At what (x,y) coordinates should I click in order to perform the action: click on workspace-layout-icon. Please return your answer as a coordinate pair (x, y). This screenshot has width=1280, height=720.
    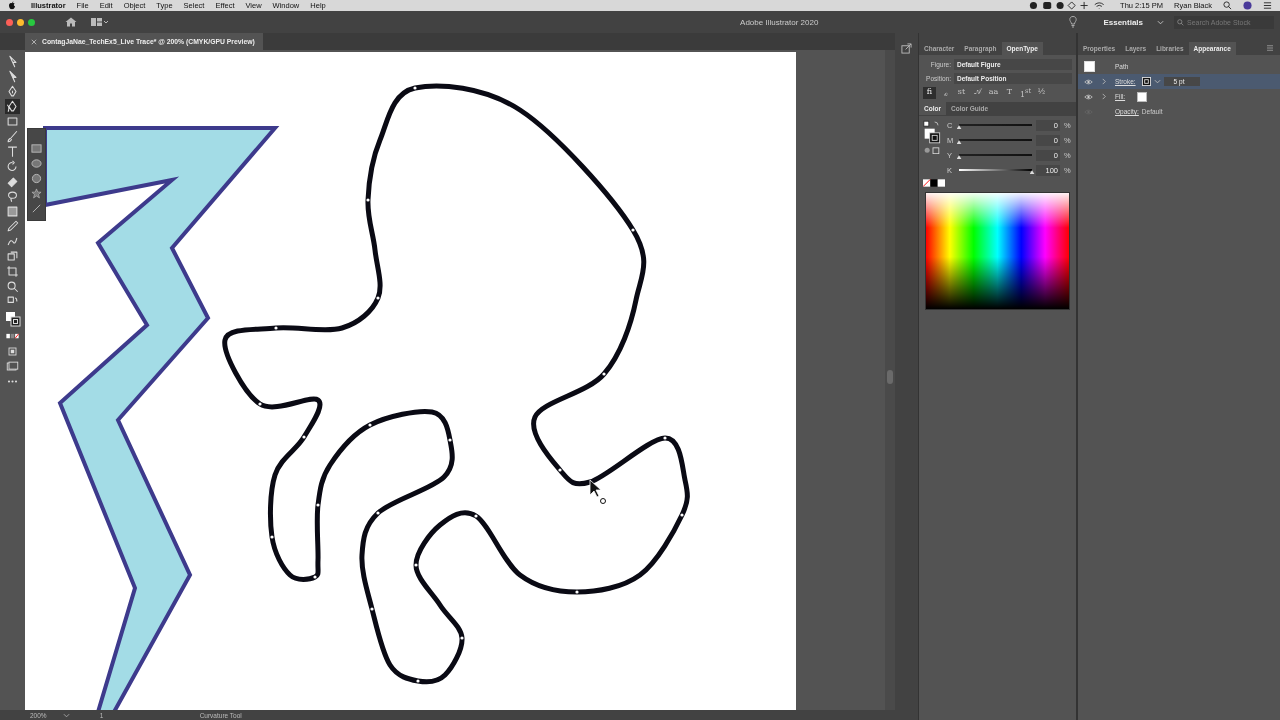
    Looking at the image, I should click on (100, 22).